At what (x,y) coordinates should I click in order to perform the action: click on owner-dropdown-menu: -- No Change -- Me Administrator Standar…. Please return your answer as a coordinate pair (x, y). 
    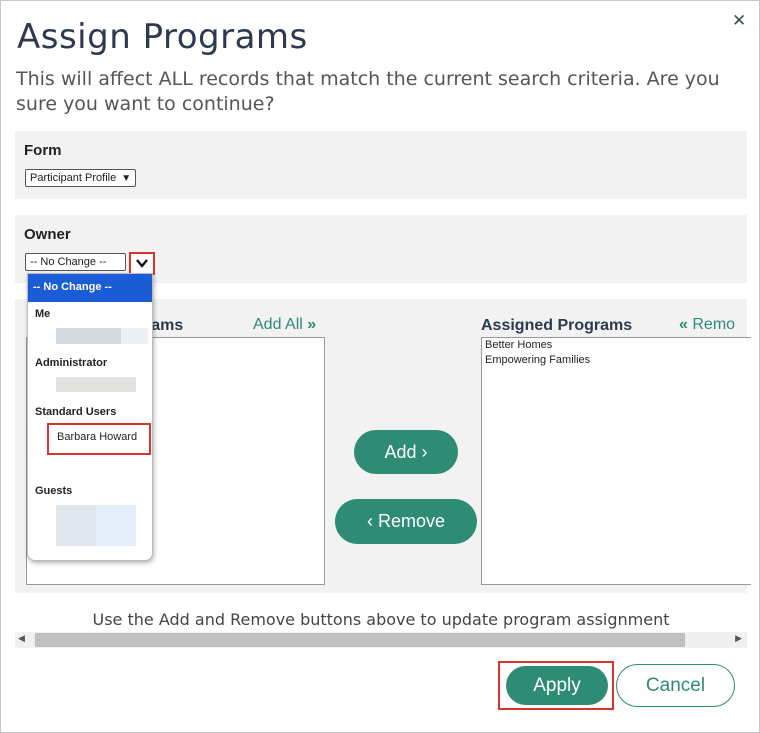
    Looking at the image, I should click on (90, 417).